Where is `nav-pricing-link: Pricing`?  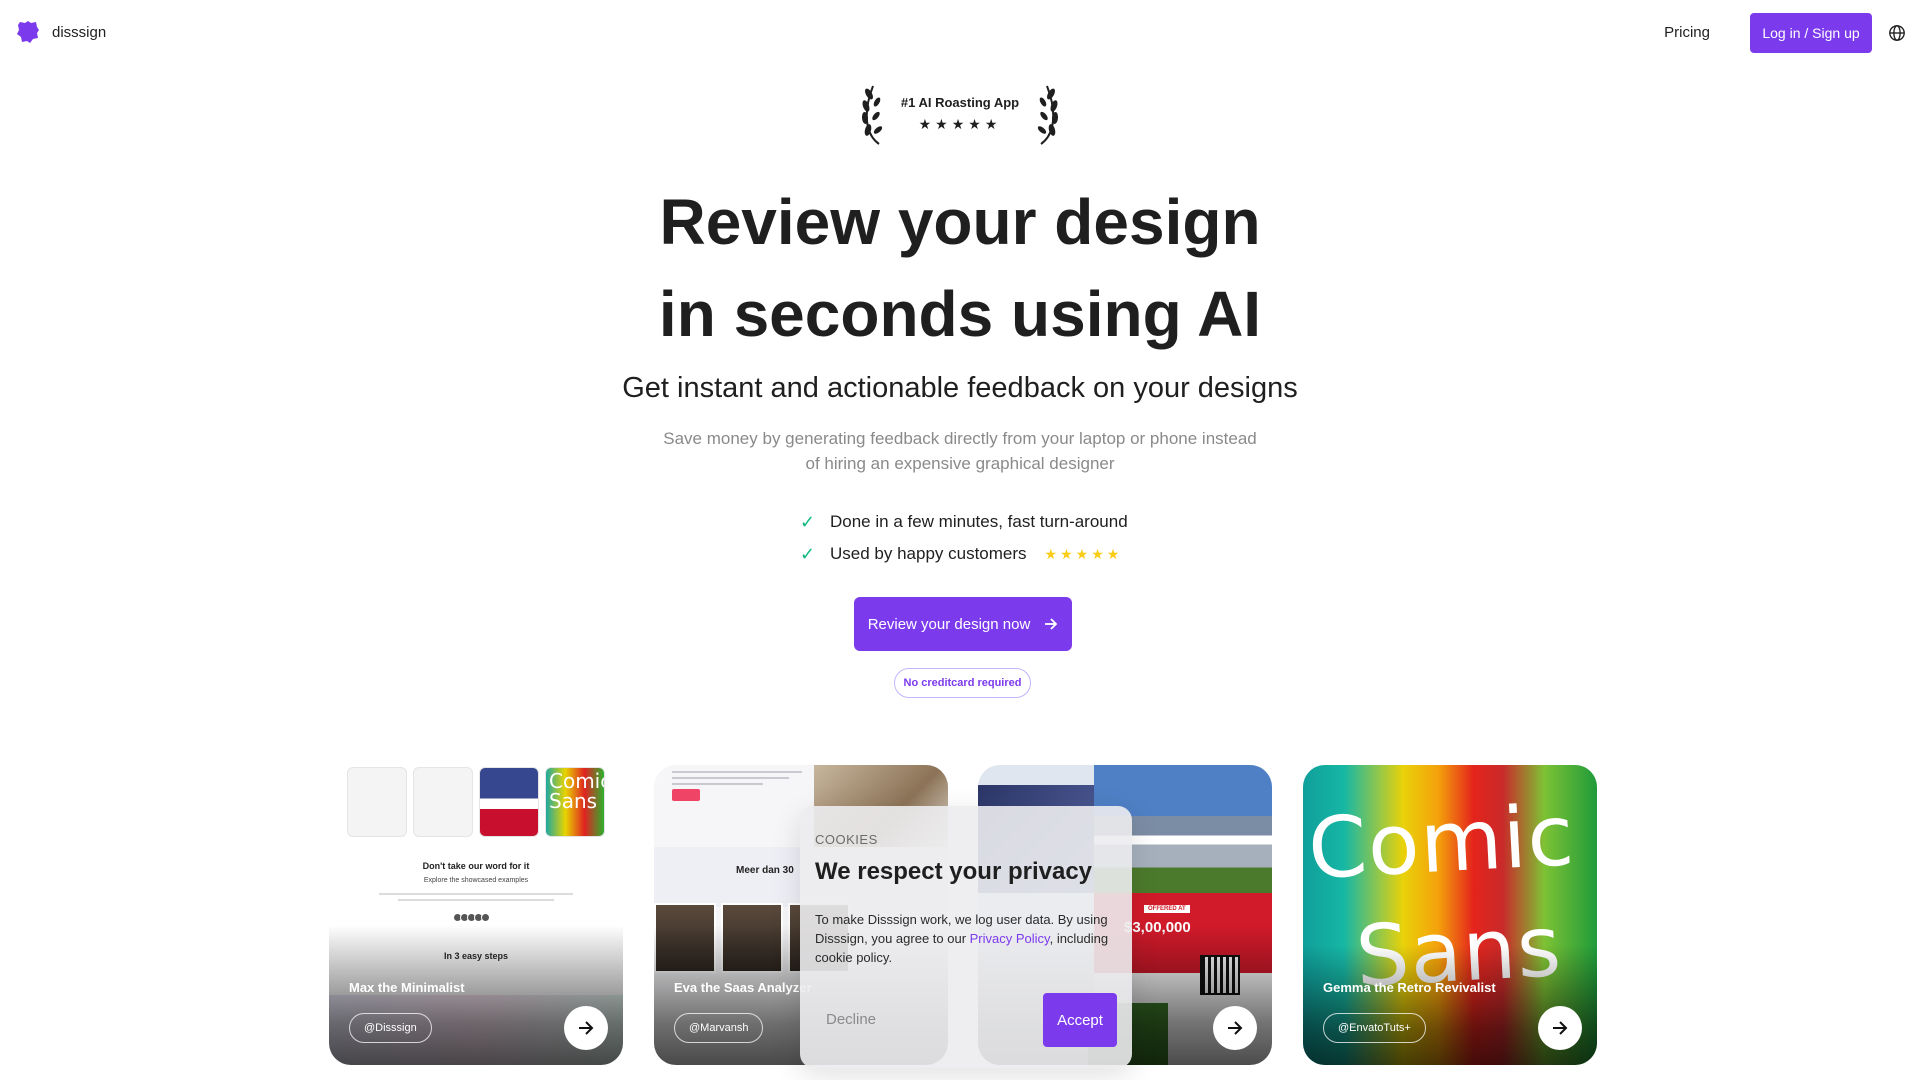 nav-pricing-link: Pricing is located at coordinates (1687, 32).